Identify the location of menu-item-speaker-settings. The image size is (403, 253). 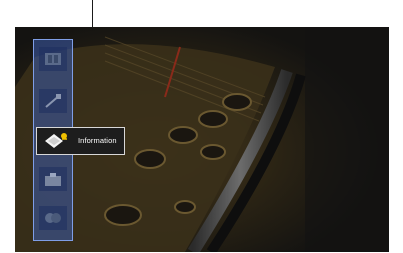
(53, 101).